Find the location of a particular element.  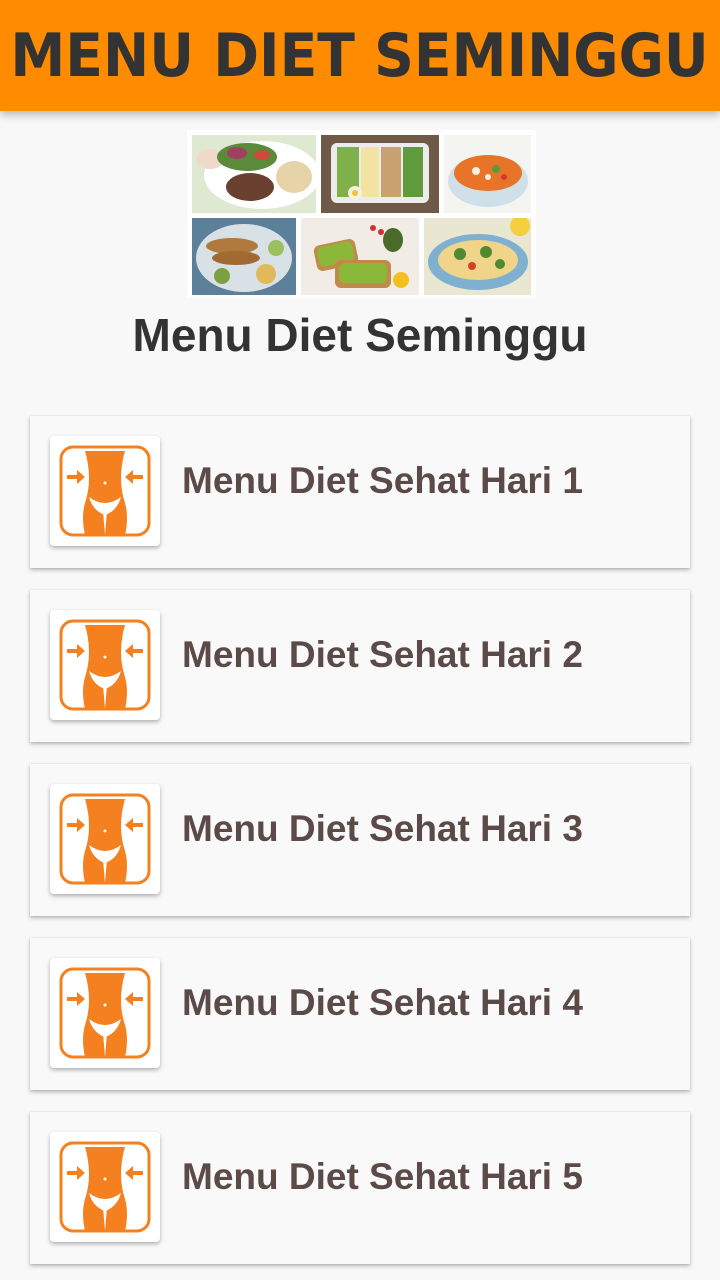

menu-card-label: Menu Diet Sehat Hari 4 is located at coordinates (382, 1002).